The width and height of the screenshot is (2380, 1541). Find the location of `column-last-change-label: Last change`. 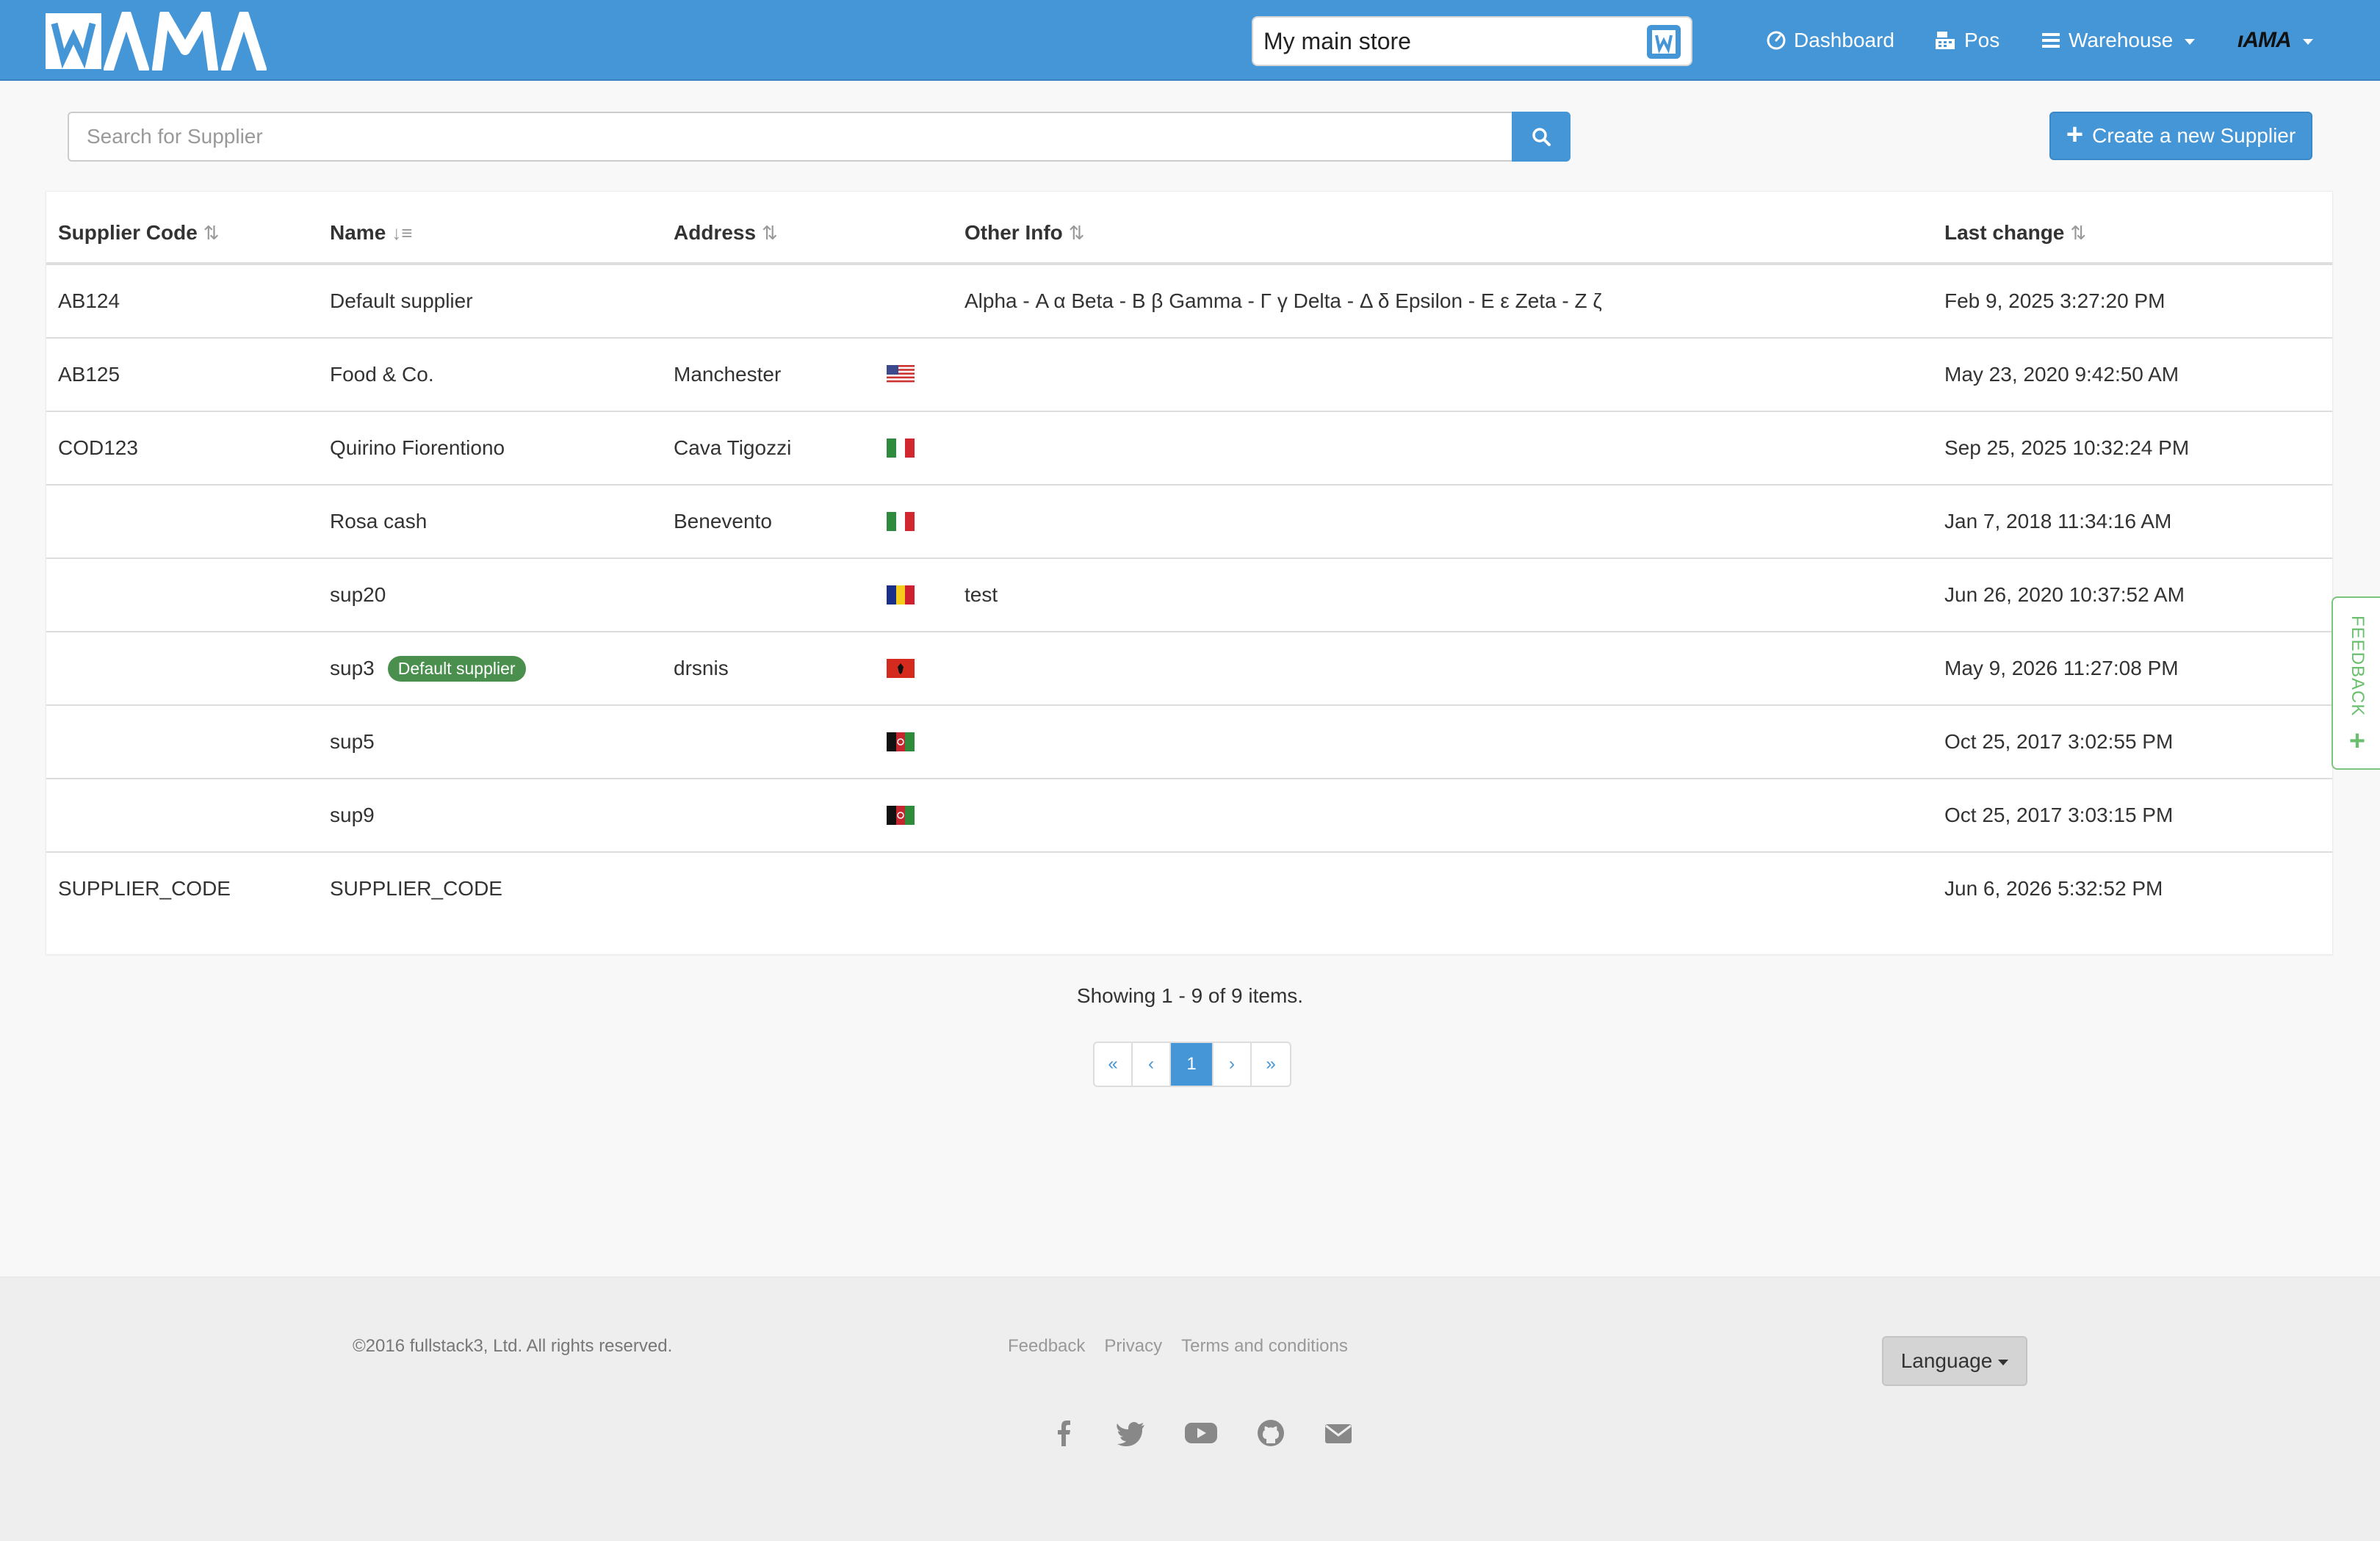

column-last-change-label: Last change is located at coordinates (2004, 233).